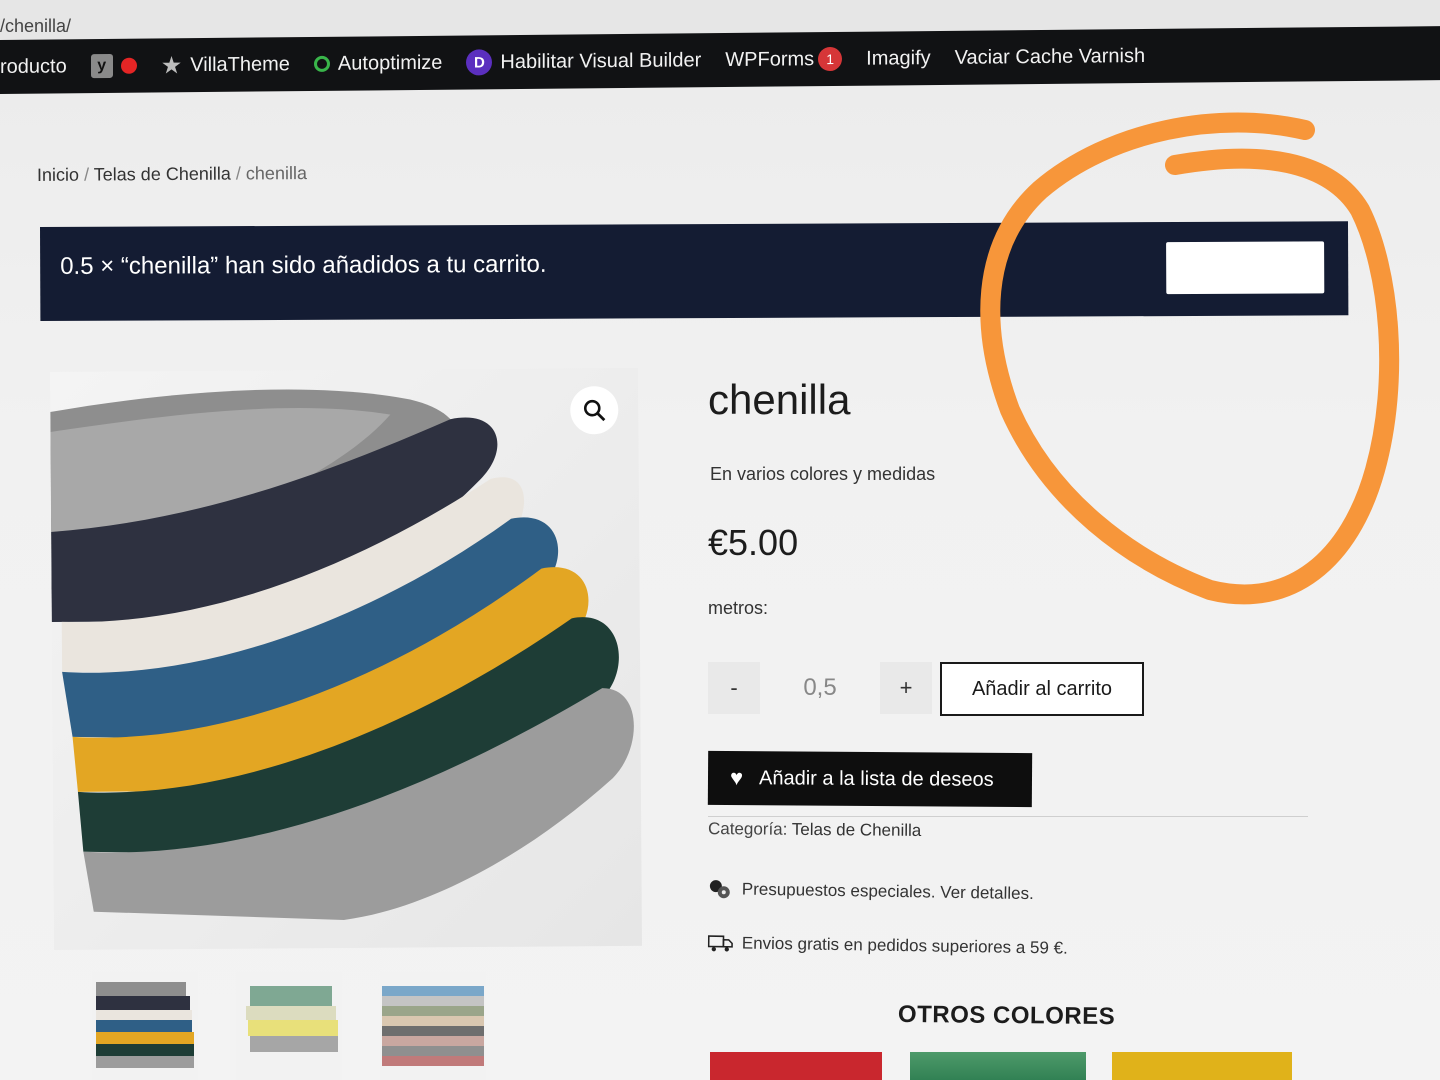 The image size is (1440, 1080). Describe the element at coordinates (479, 62) in the screenshot. I see `divi-icon: D` at that location.